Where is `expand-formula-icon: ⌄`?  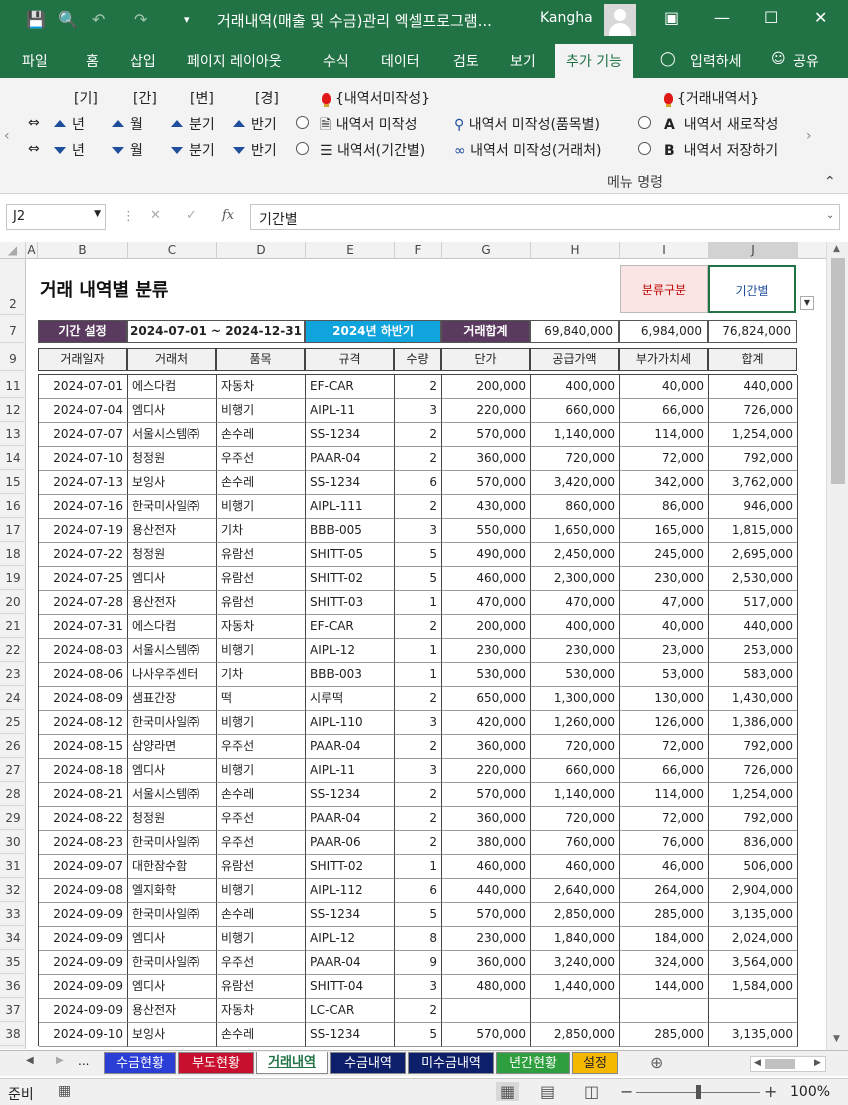
expand-formula-icon: ⌄ is located at coordinates (830, 215).